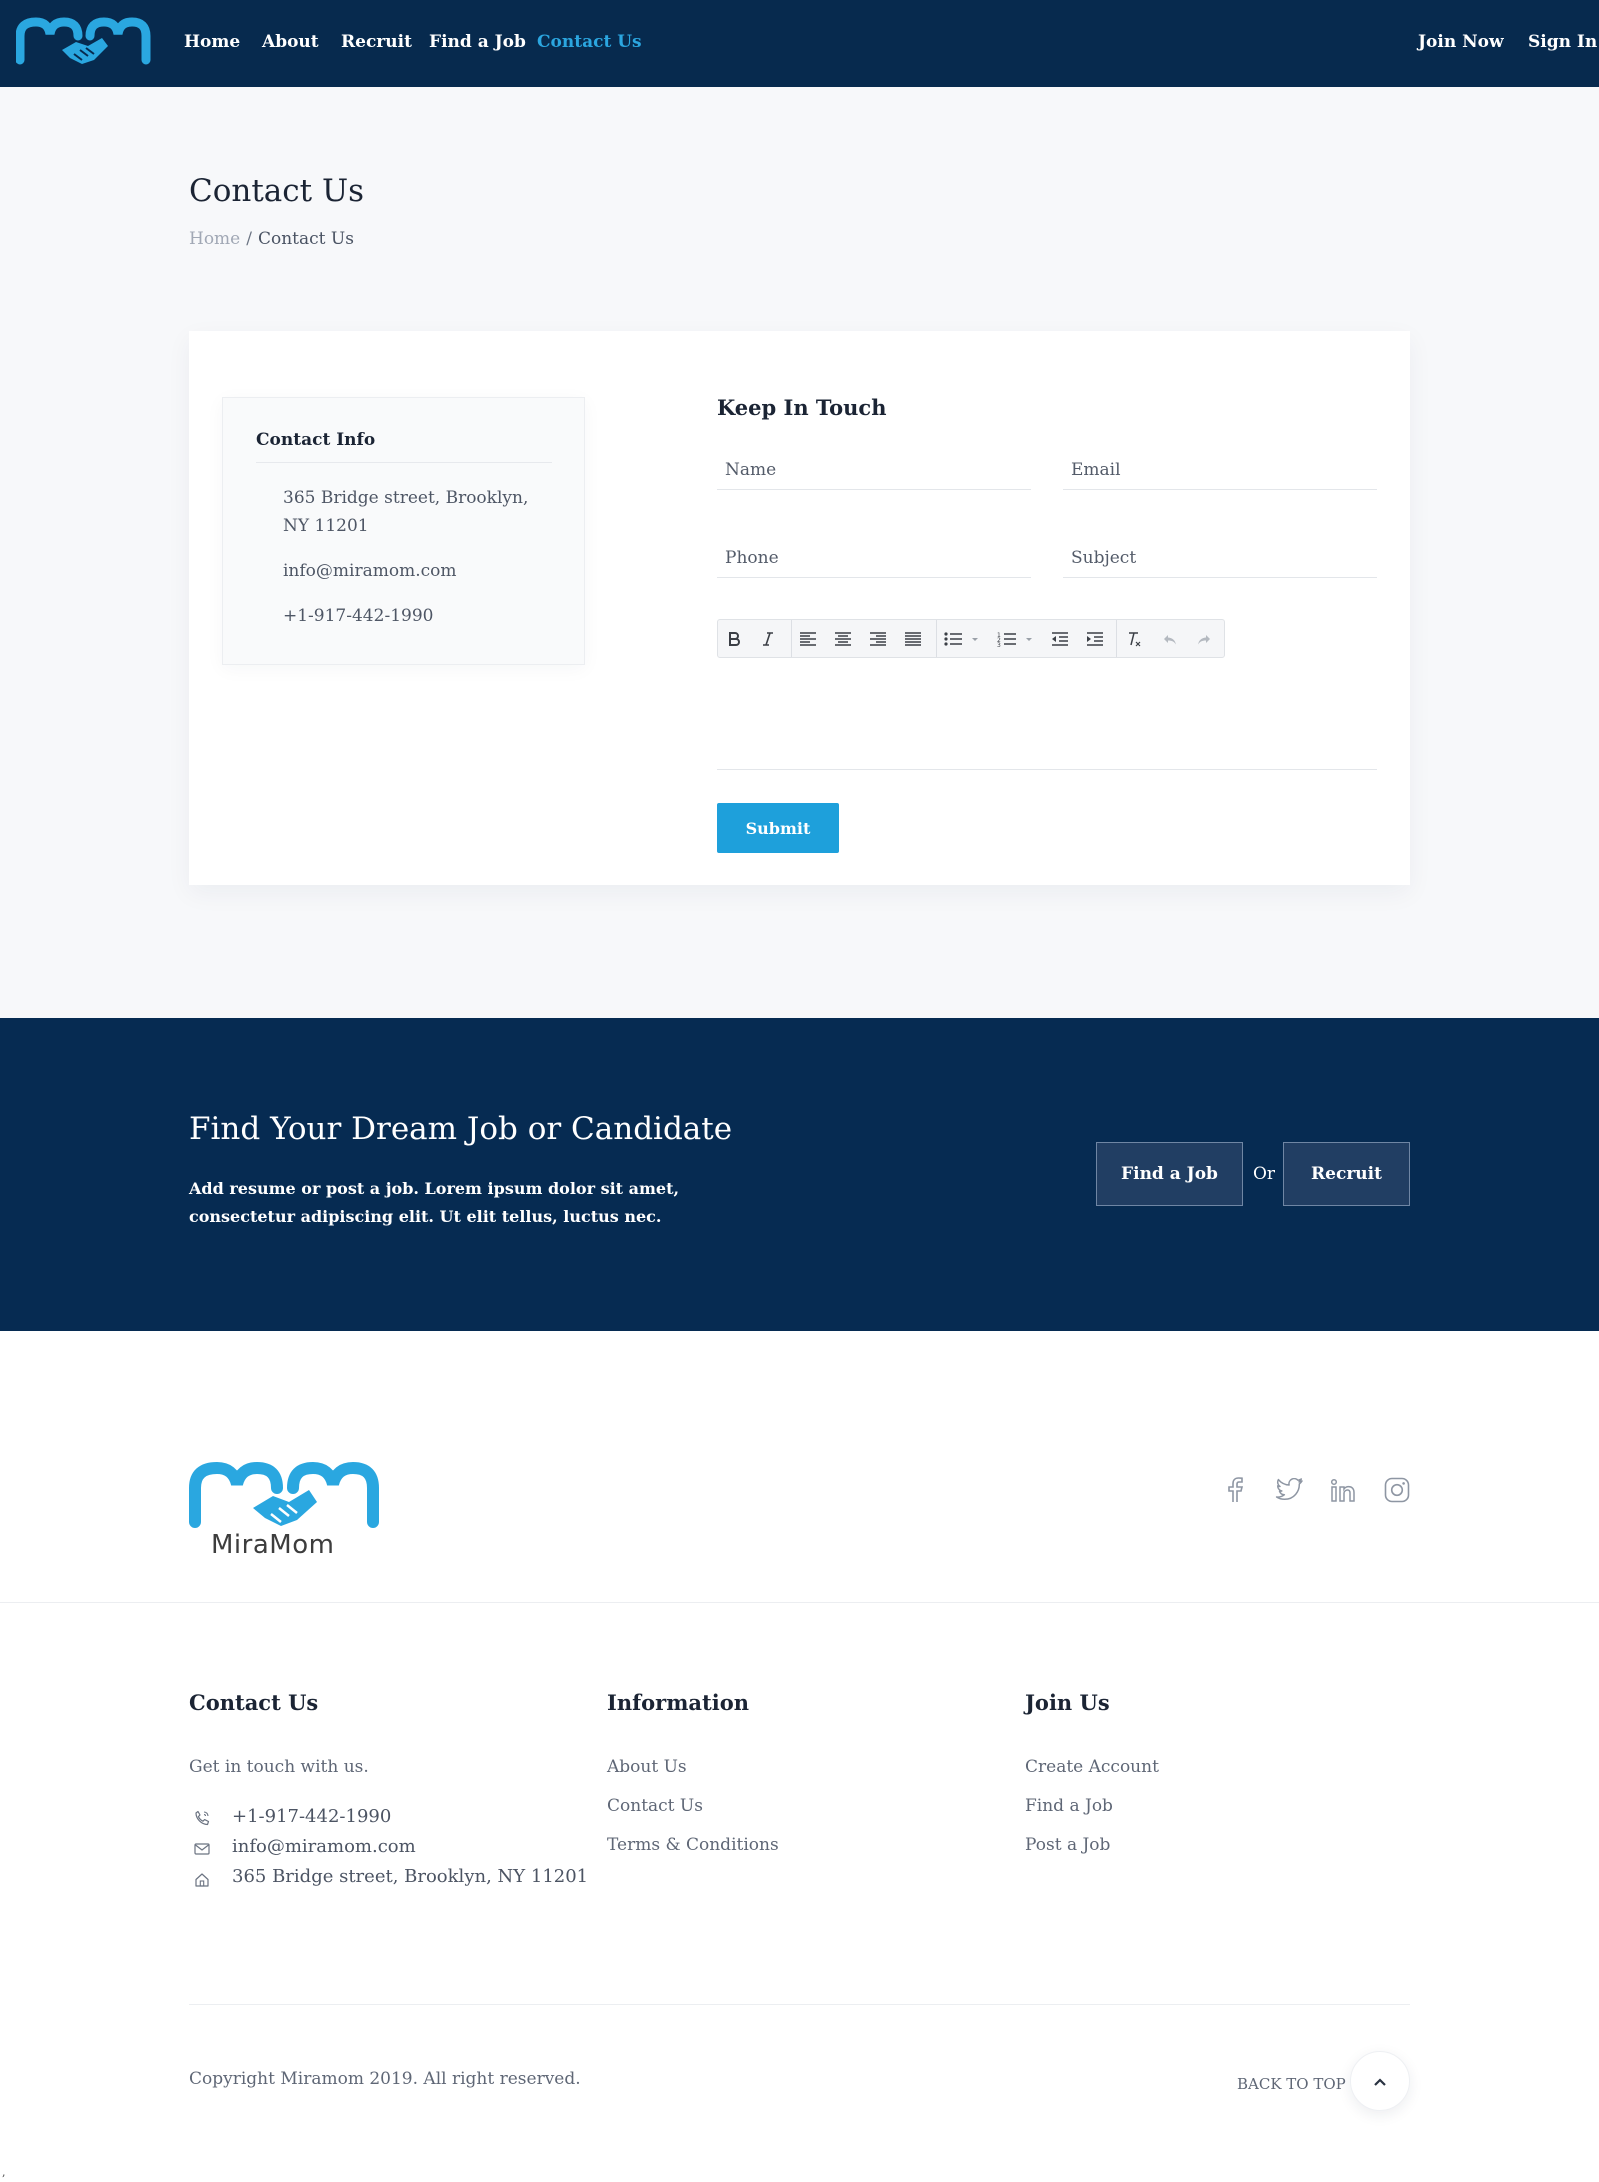 This screenshot has height=2182, width=1599. What do you see at coordinates (778, 828) in the screenshot?
I see `submit-button: Submit` at bounding box center [778, 828].